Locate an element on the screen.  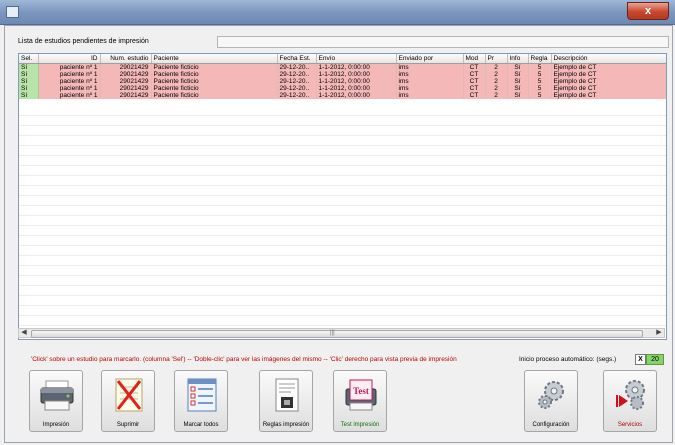
caption-field is located at coordinates (443, 42).